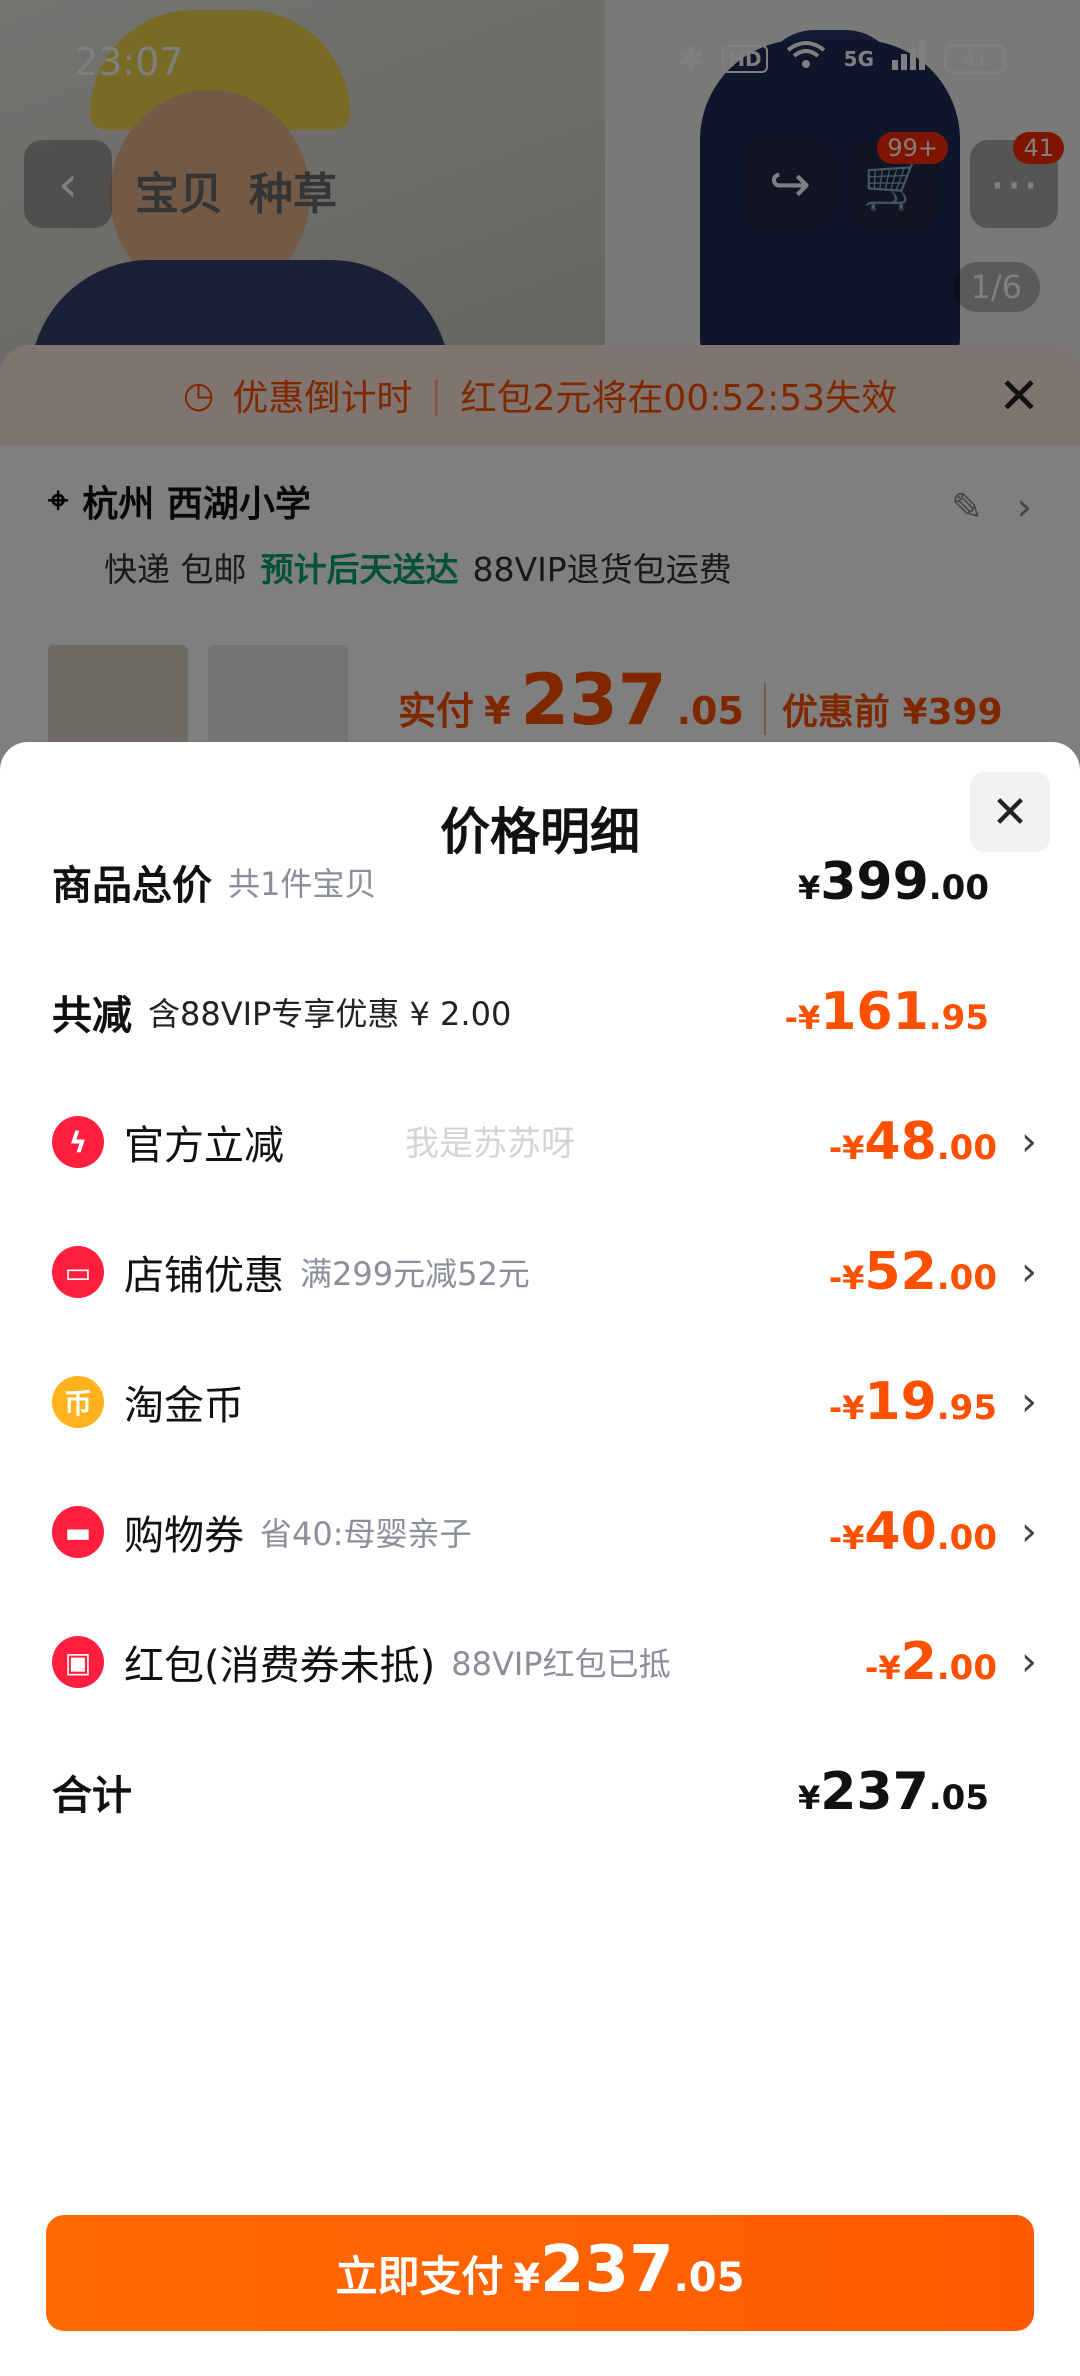 This screenshot has width=1080, height=2376. Describe the element at coordinates (874, 1012) in the screenshot. I see `amount-int: 161` at that location.